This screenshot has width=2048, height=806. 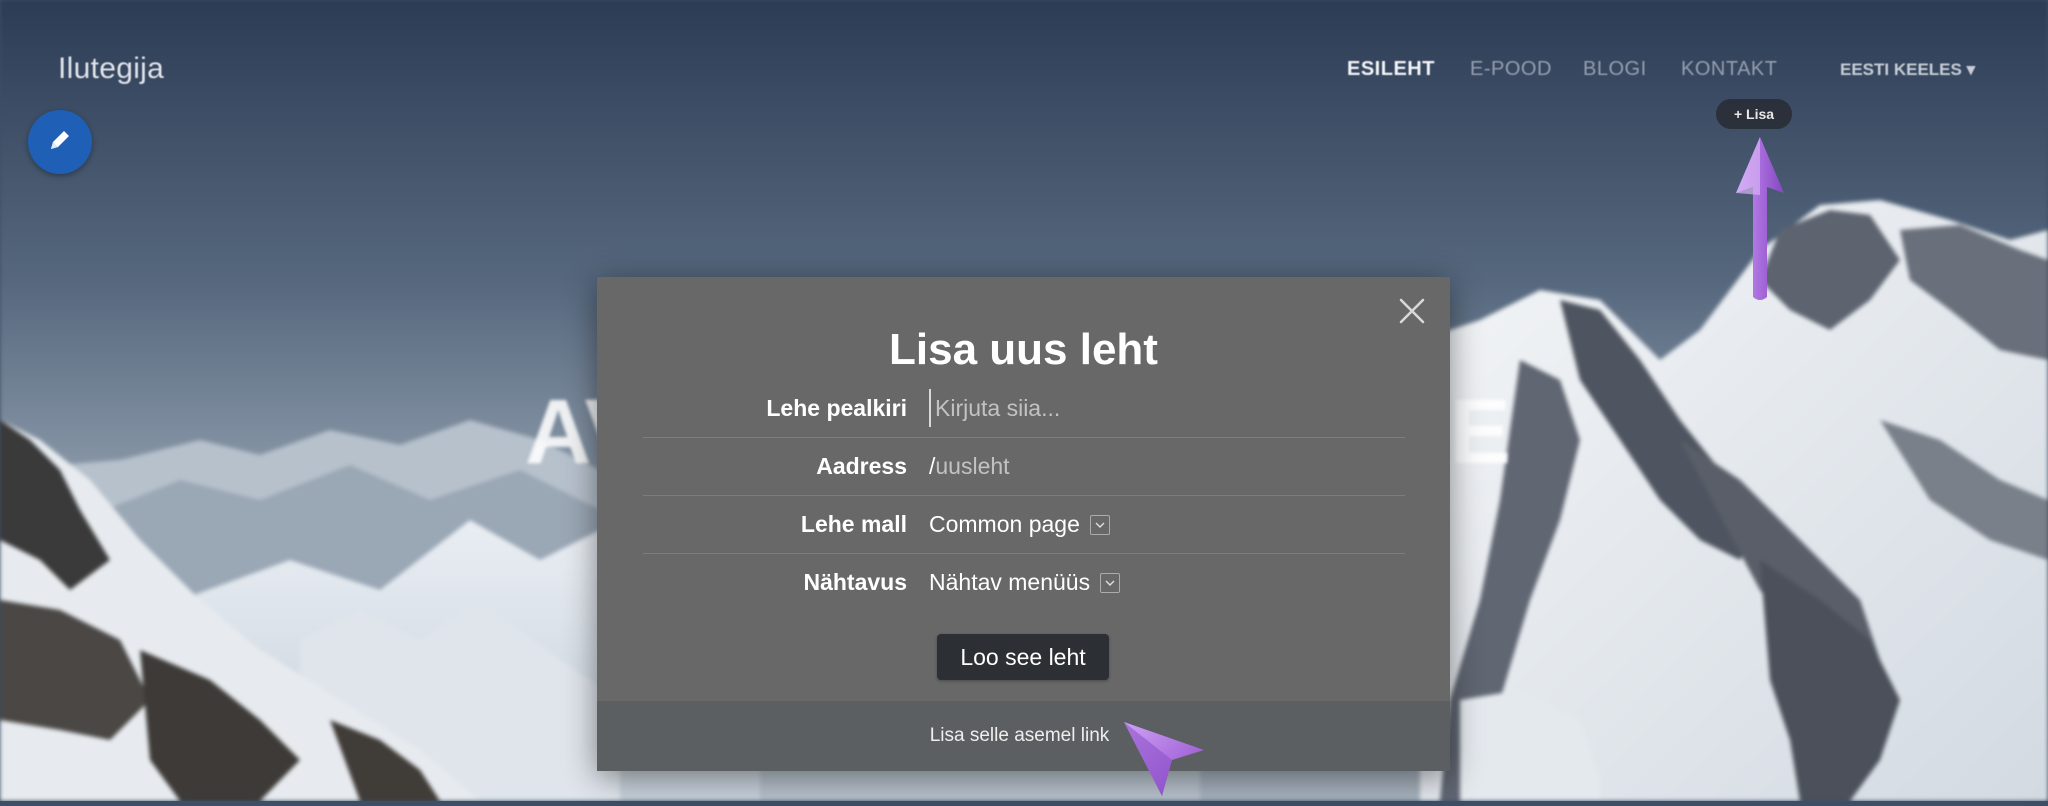 I want to click on visibility-row: Nähtavus Nähtav menüüs, so click(x=1024, y=582).